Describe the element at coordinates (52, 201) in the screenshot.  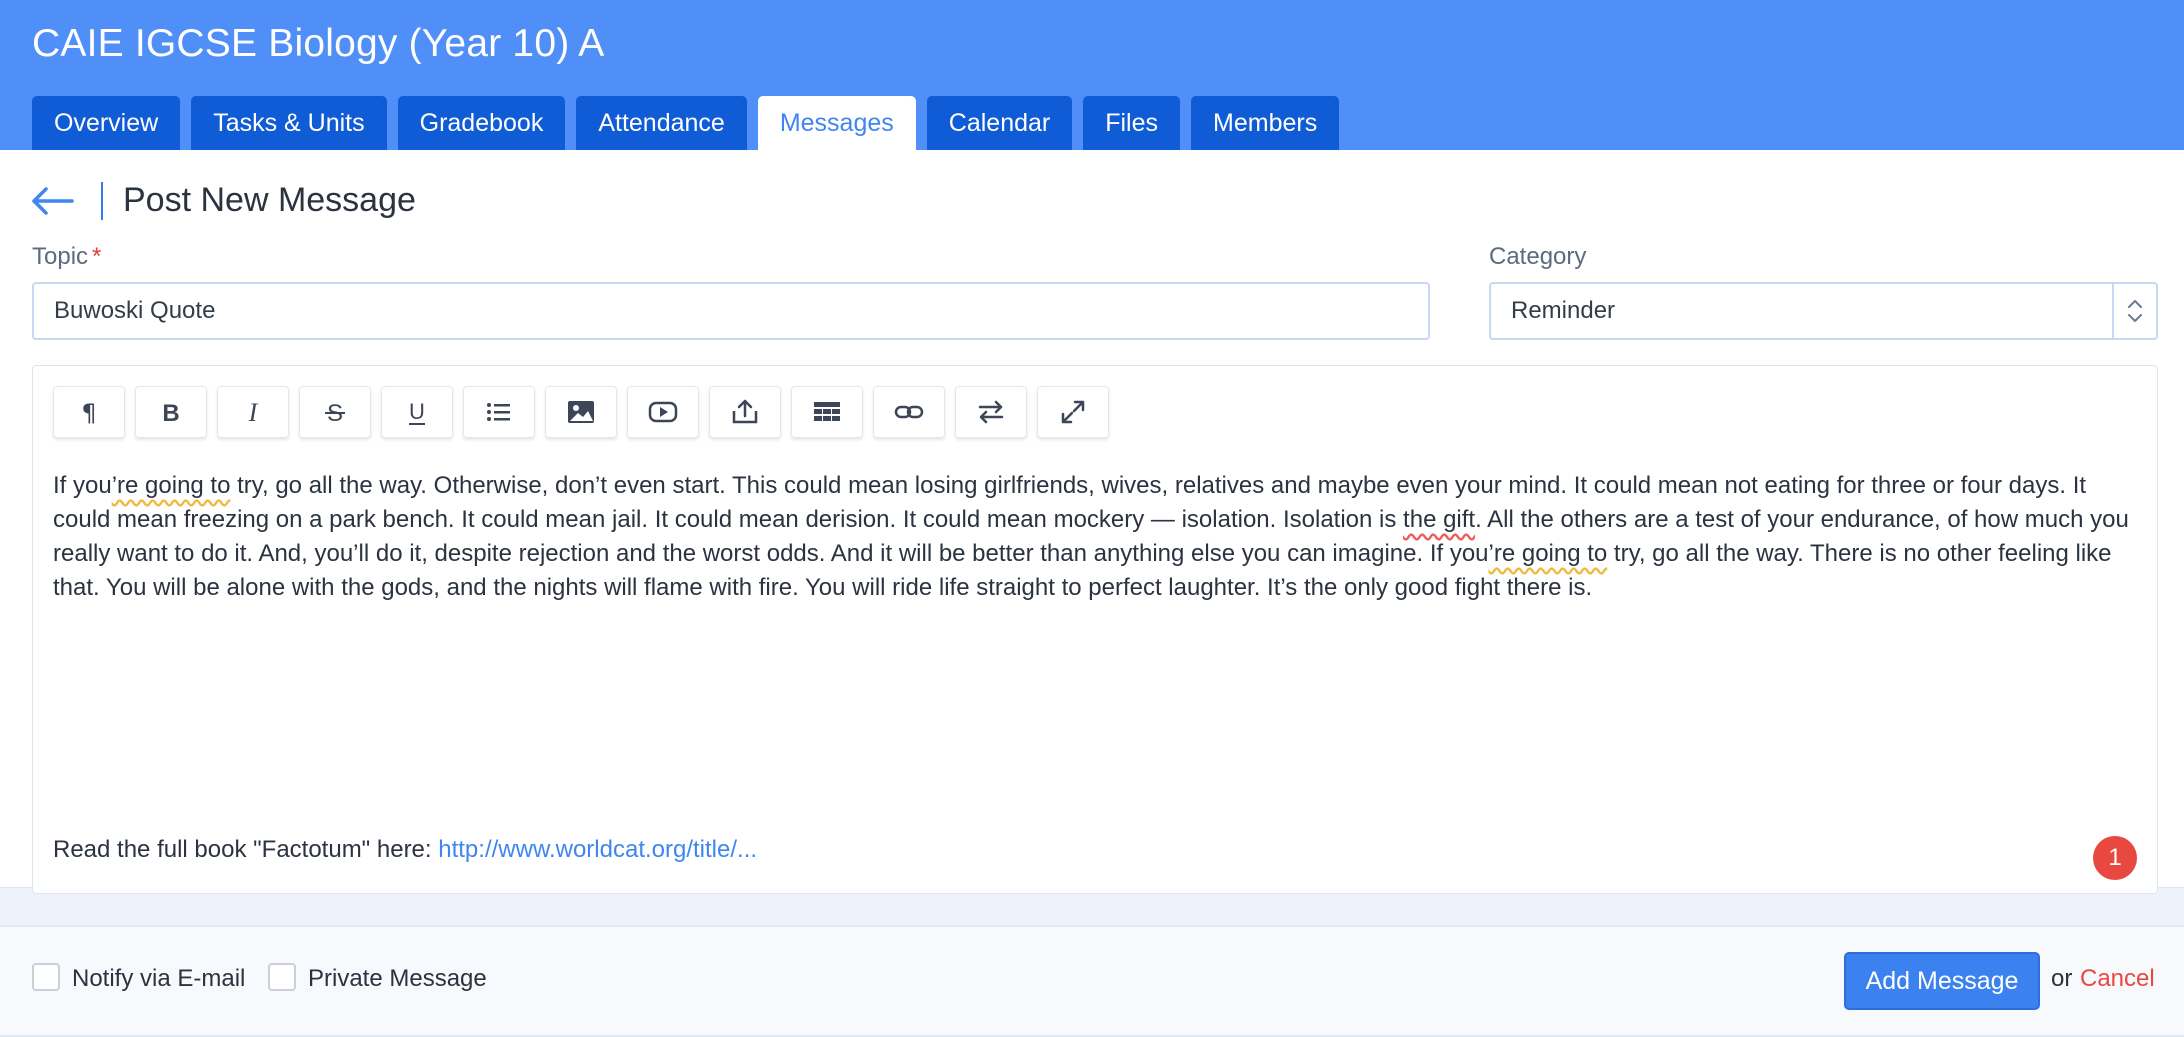
I see `back-arrow-icon` at that location.